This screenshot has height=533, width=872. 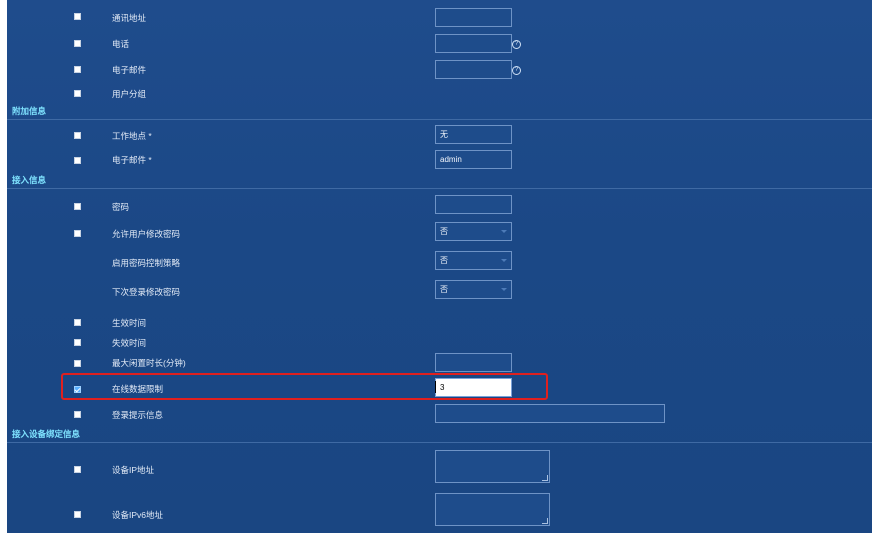 I want to click on form-row-pwd-policy: 启用密码控制策略 否, so click(x=439, y=262).